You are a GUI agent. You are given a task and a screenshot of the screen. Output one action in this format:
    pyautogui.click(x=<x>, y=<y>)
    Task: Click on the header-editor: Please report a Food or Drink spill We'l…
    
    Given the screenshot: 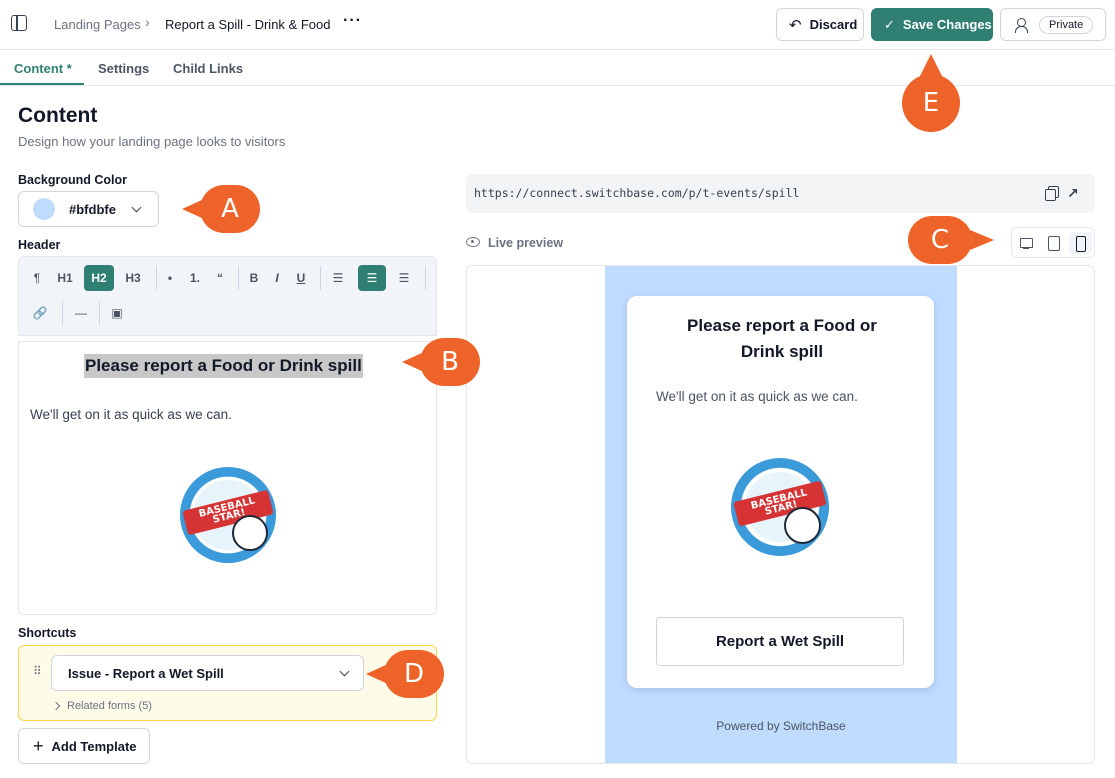 What is the action you would take?
    pyautogui.click(x=227, y=478)
    